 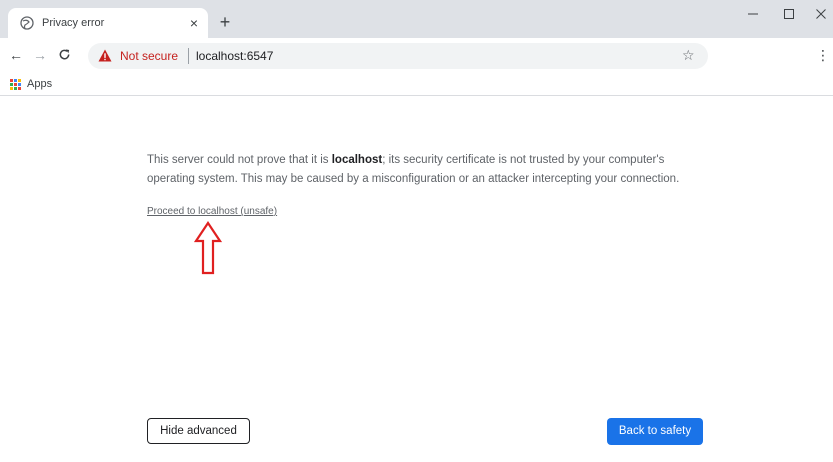 I want to click on warning-icon, so click(x=105, y=55).